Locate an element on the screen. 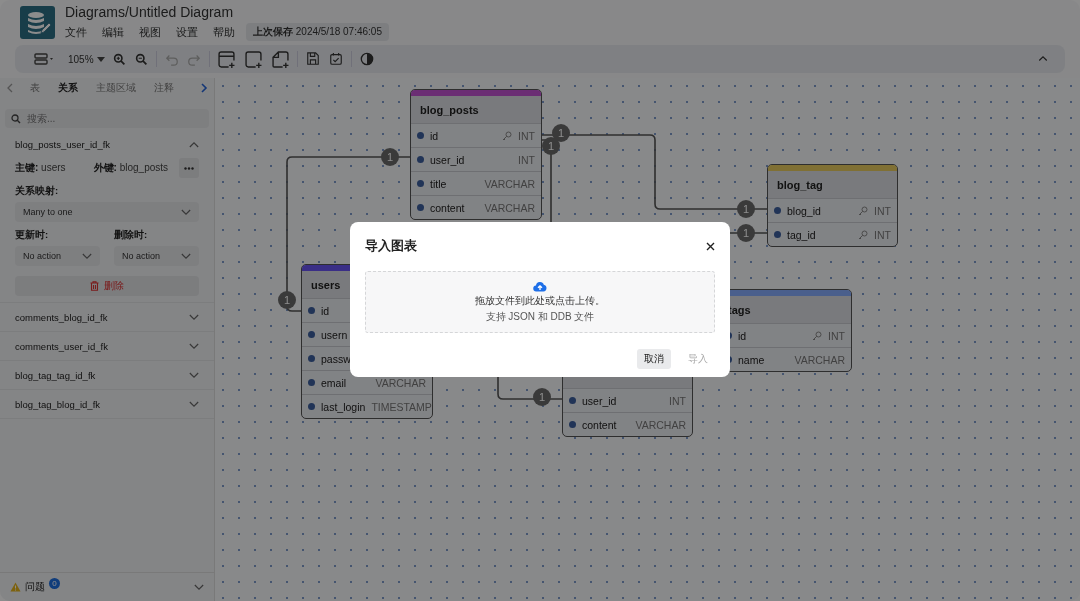 The width and height of the screenshot is (1080, 601). field-label: 关系映射: is located at coordinates (37, 191).